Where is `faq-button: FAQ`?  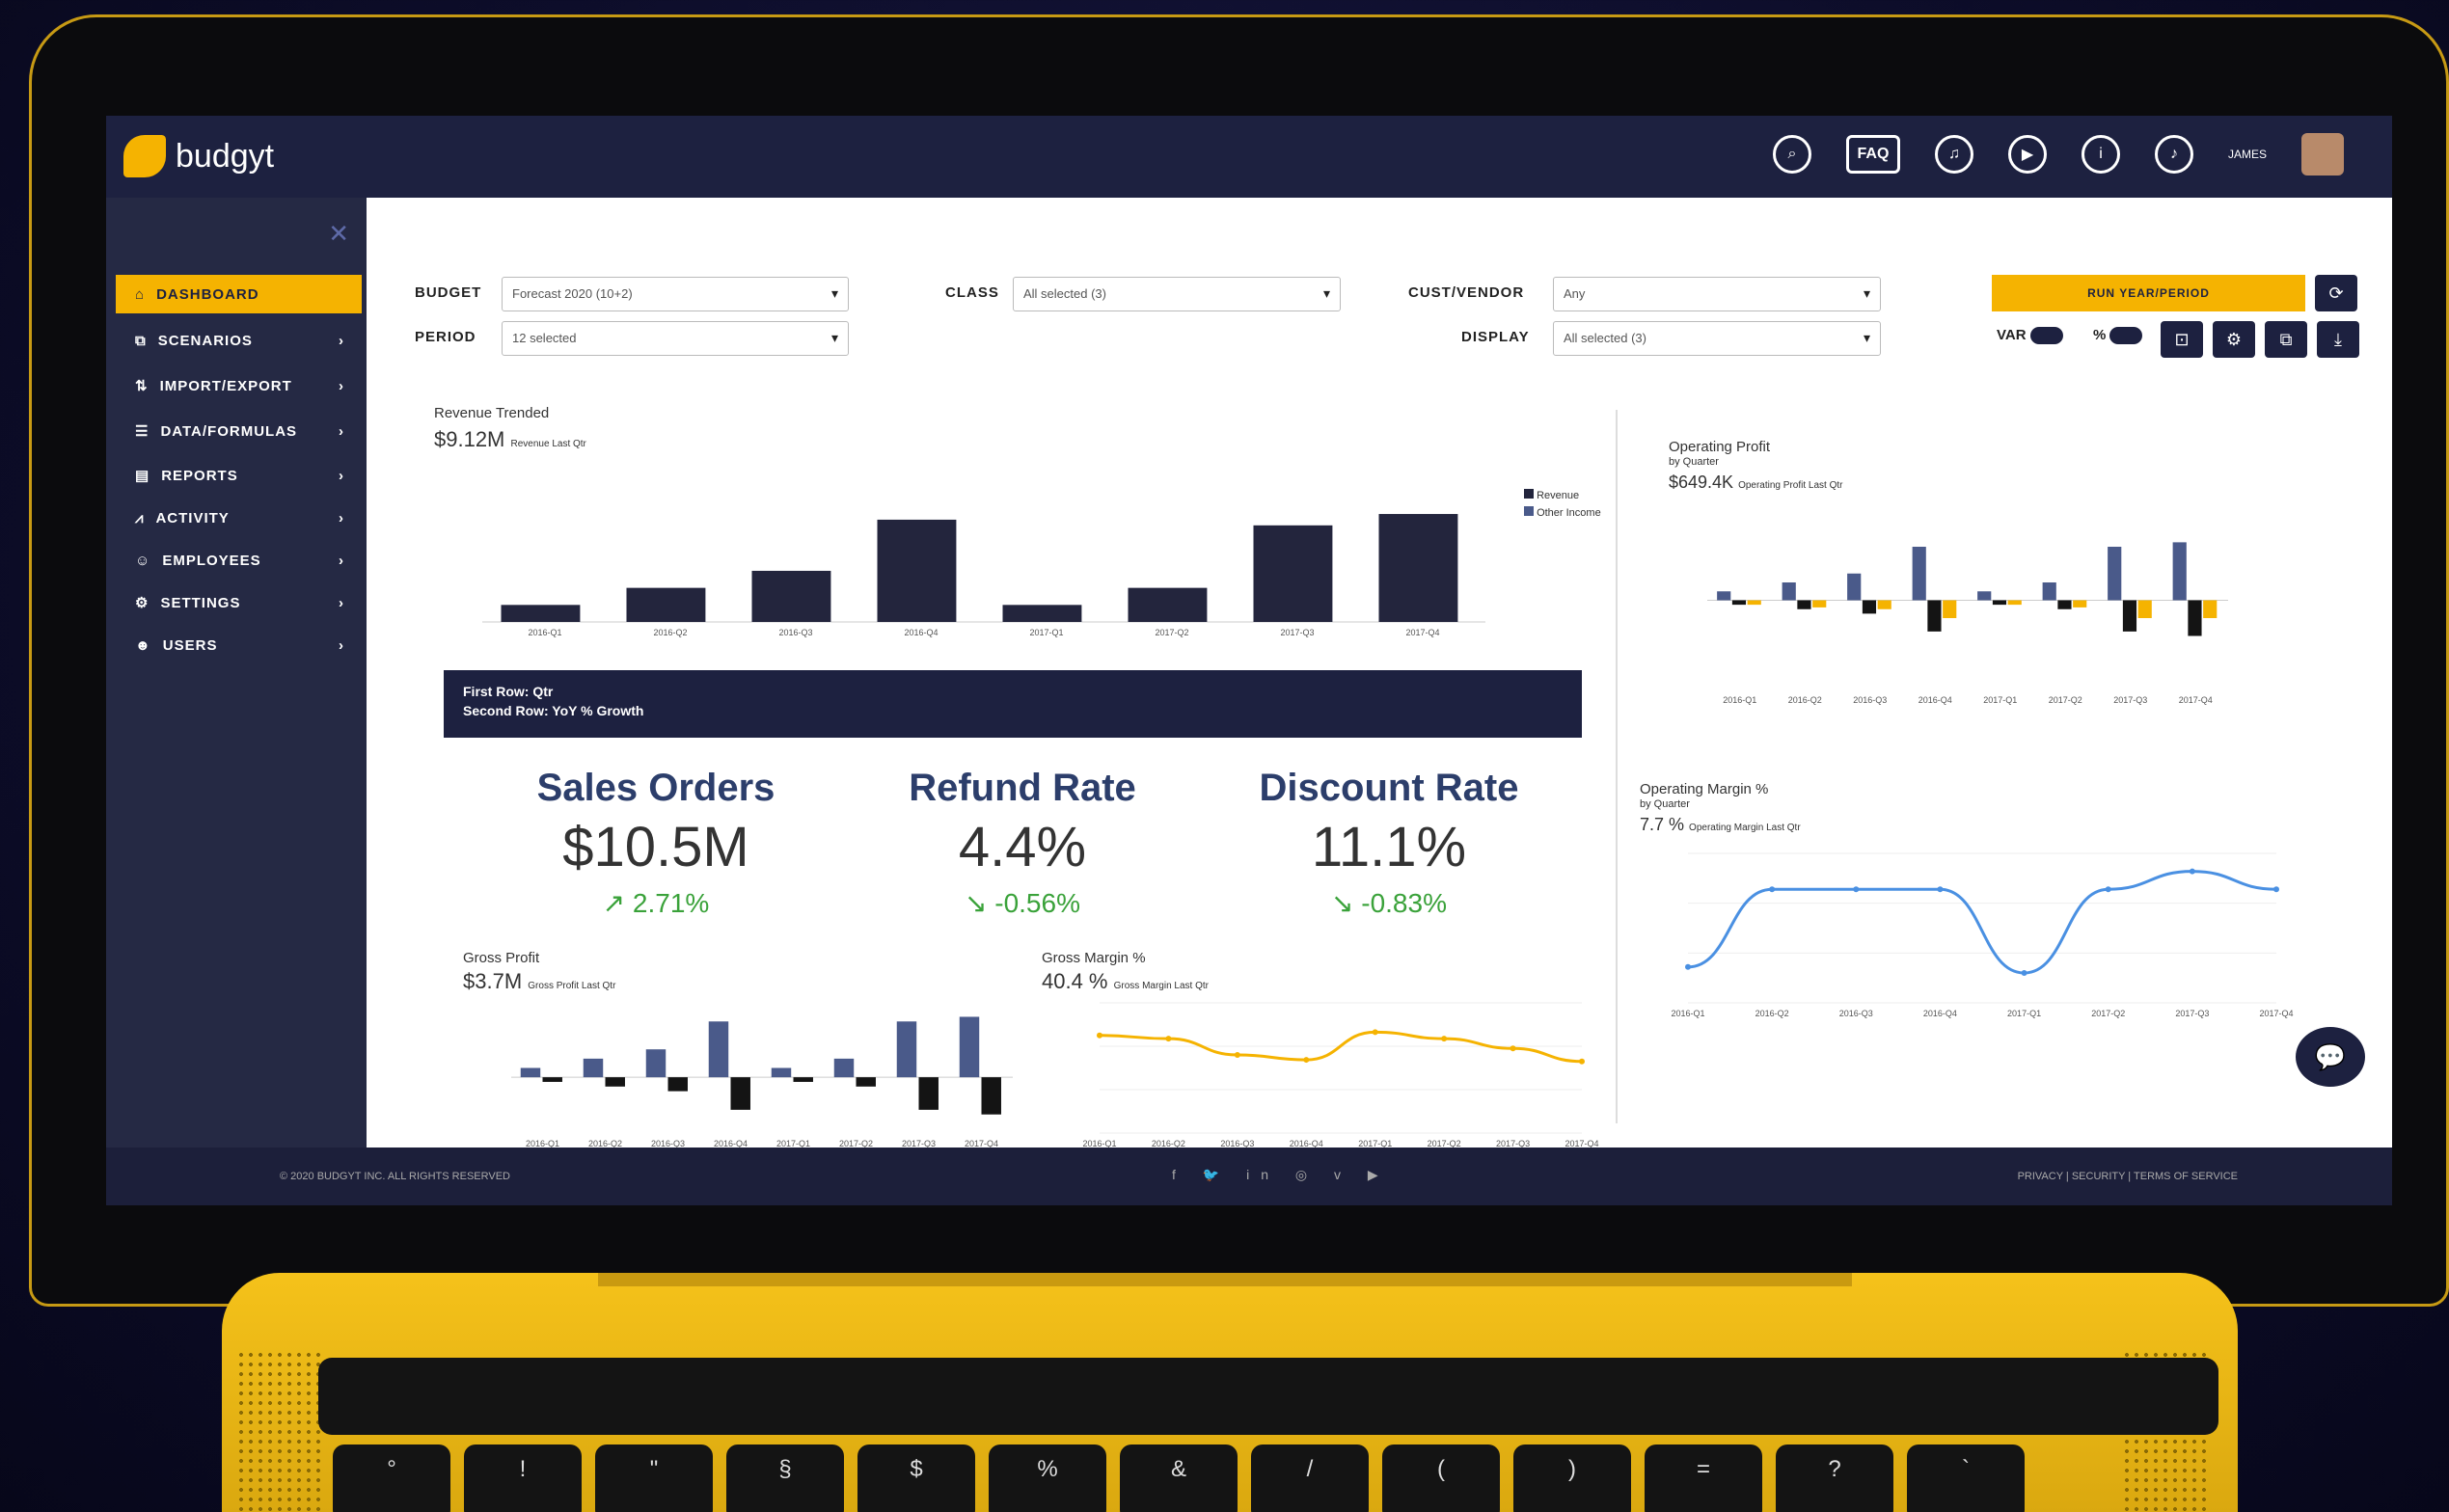 faq-button: FAQ is located at coordinates (1872, 154).